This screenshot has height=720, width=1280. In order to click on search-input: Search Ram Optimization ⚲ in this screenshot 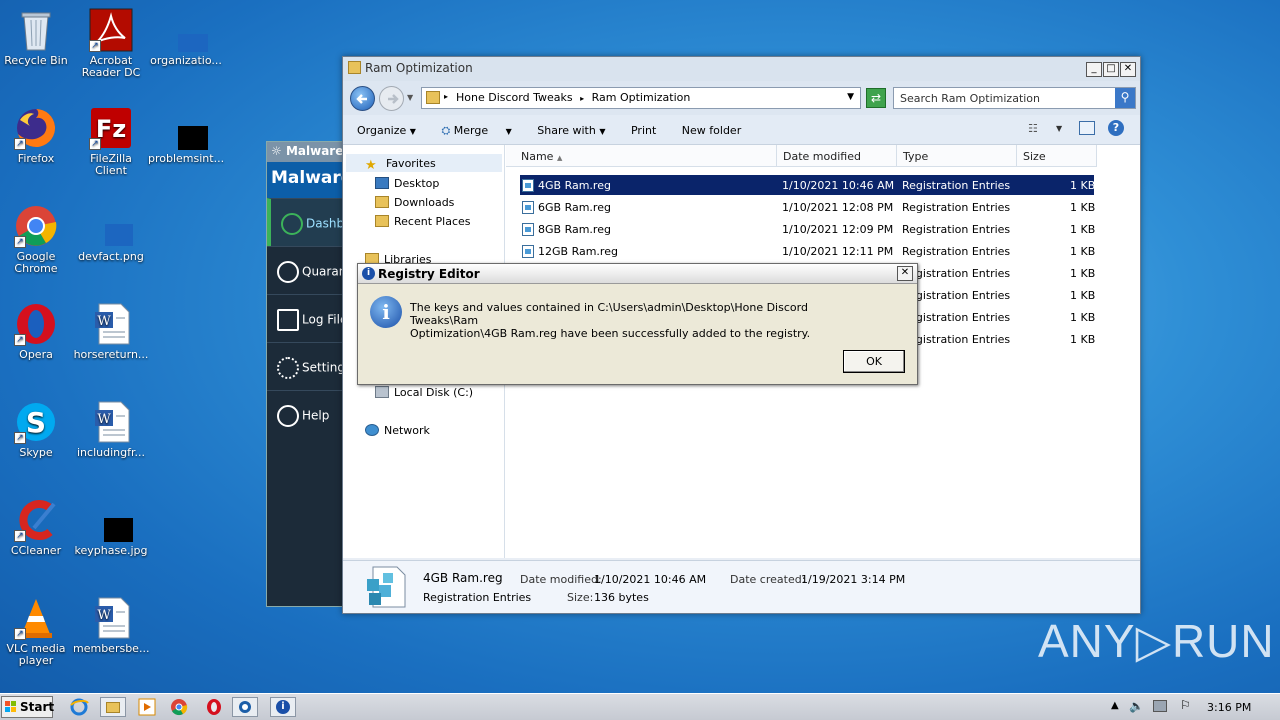, I will do `click(1014, 98)`.